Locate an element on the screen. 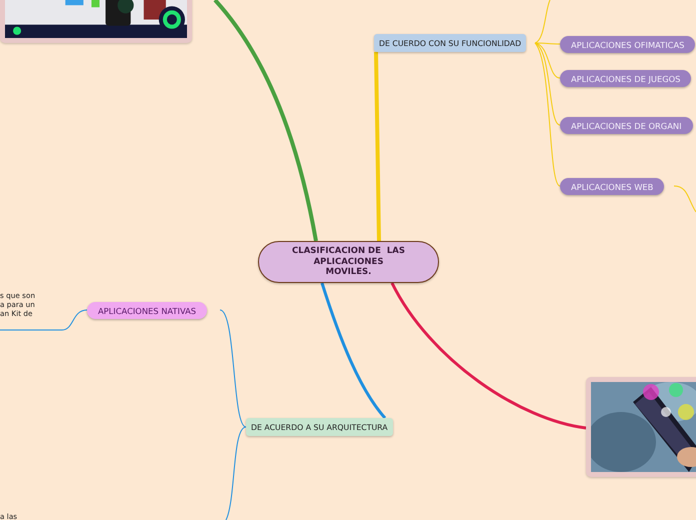  subtopic-node: APLICACIONES NATIVAS is located at coordinates (147, 310).